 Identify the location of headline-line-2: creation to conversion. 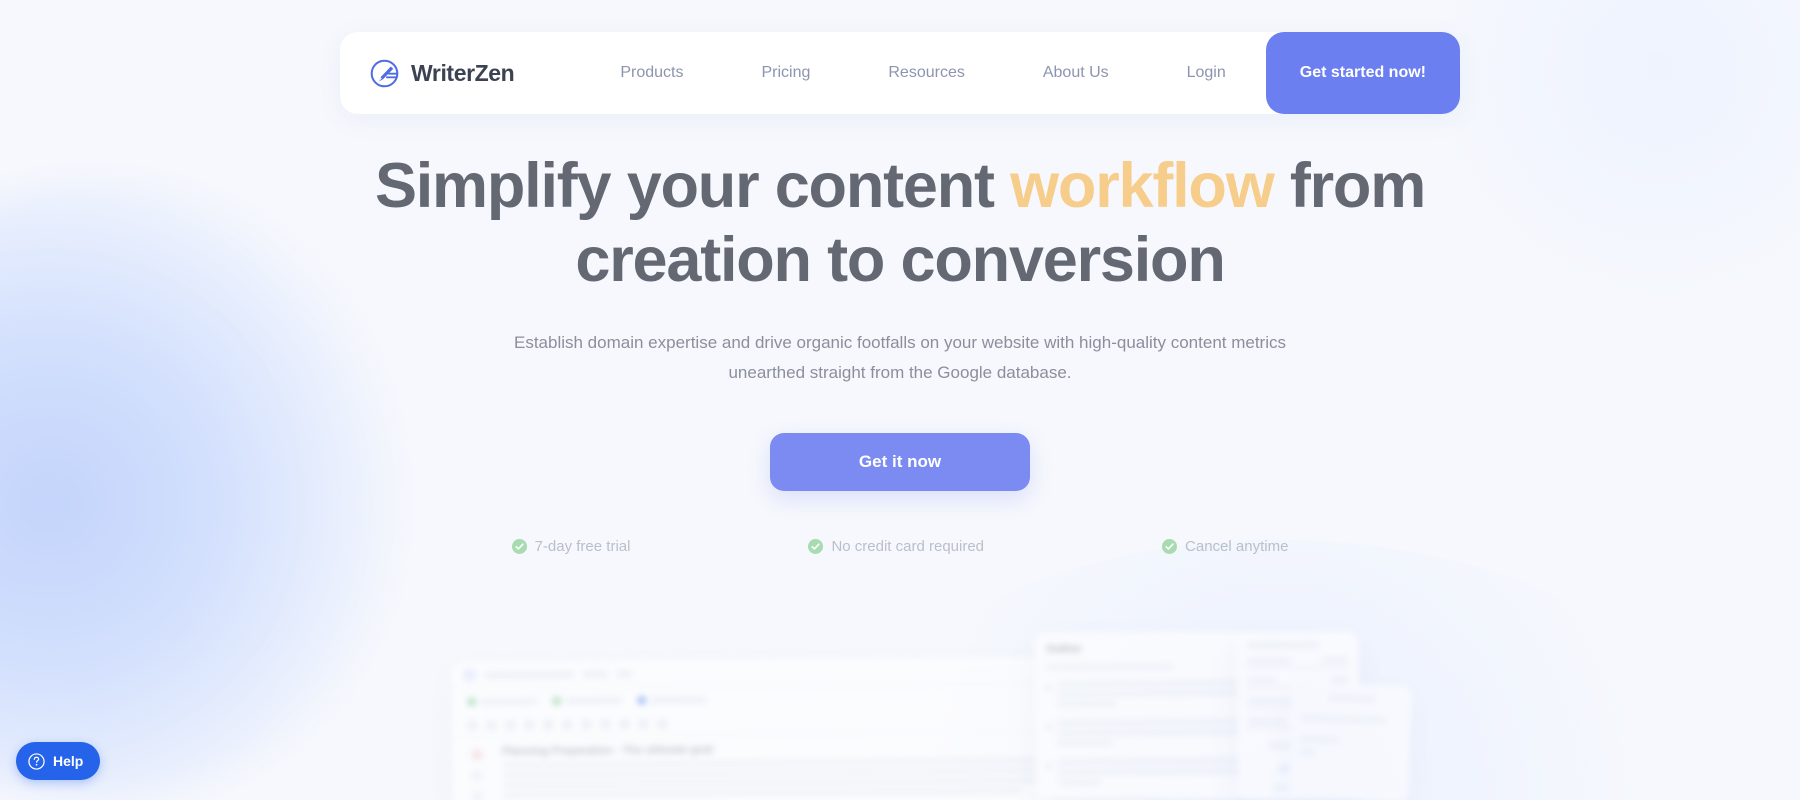
(900, 259).